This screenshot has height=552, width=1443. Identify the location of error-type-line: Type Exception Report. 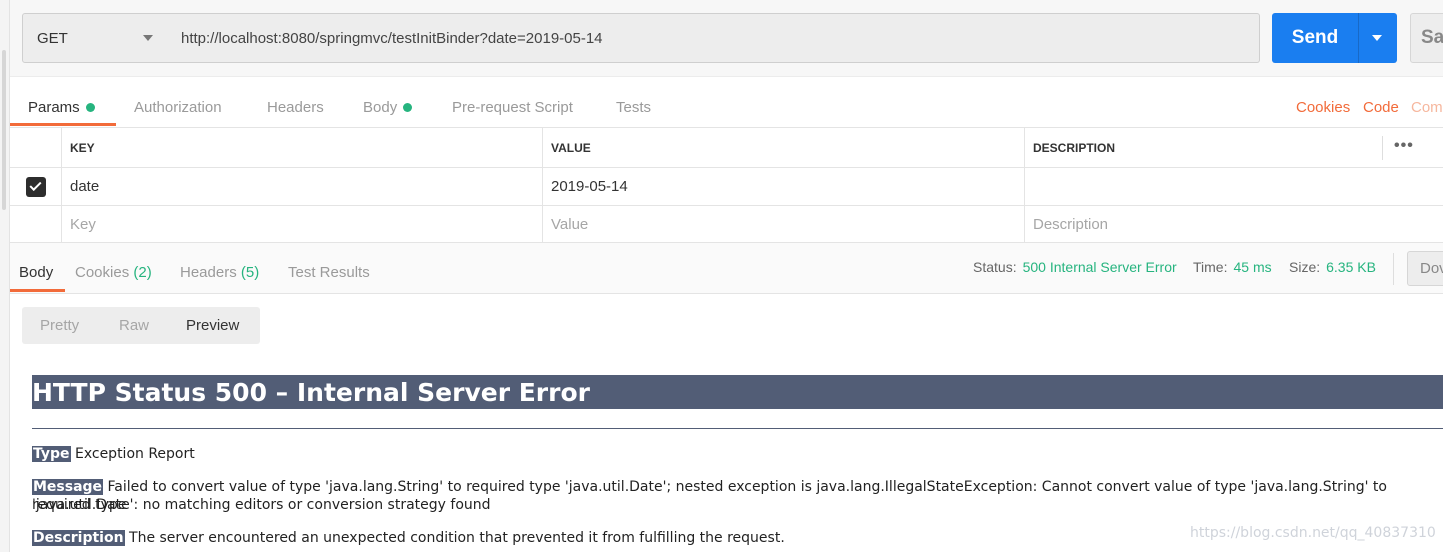
(113, 454).